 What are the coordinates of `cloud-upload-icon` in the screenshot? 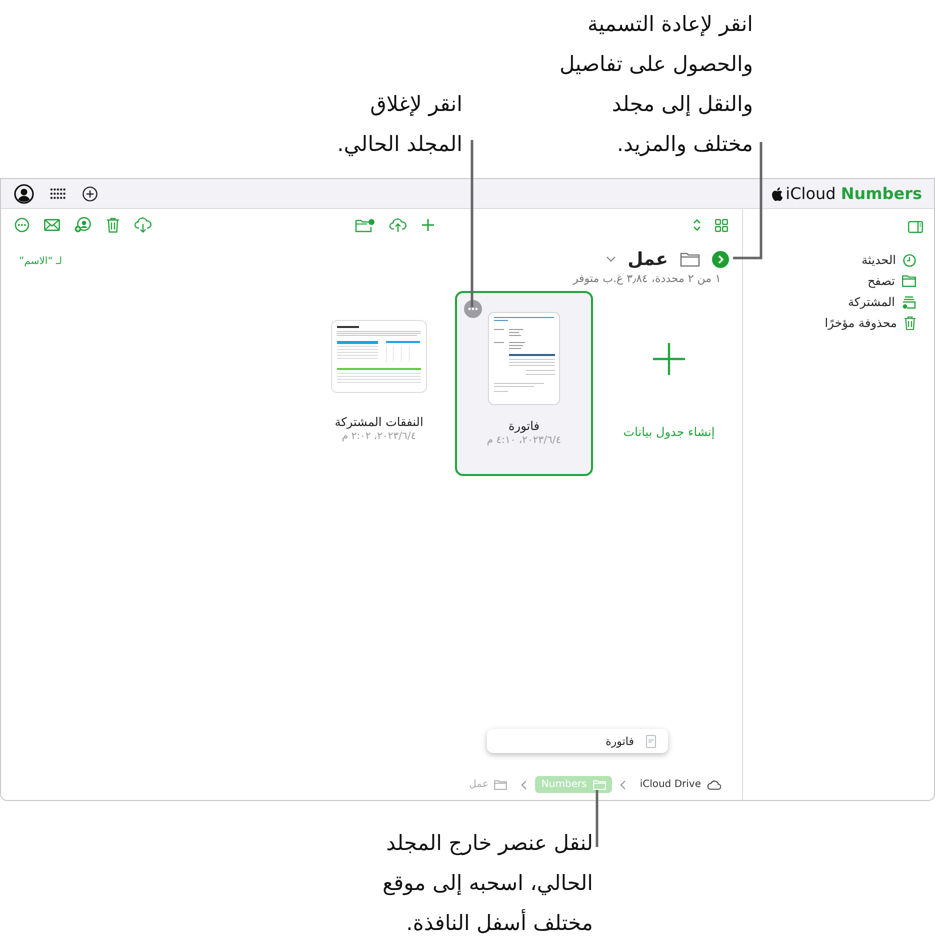 It's located at (398, 225).